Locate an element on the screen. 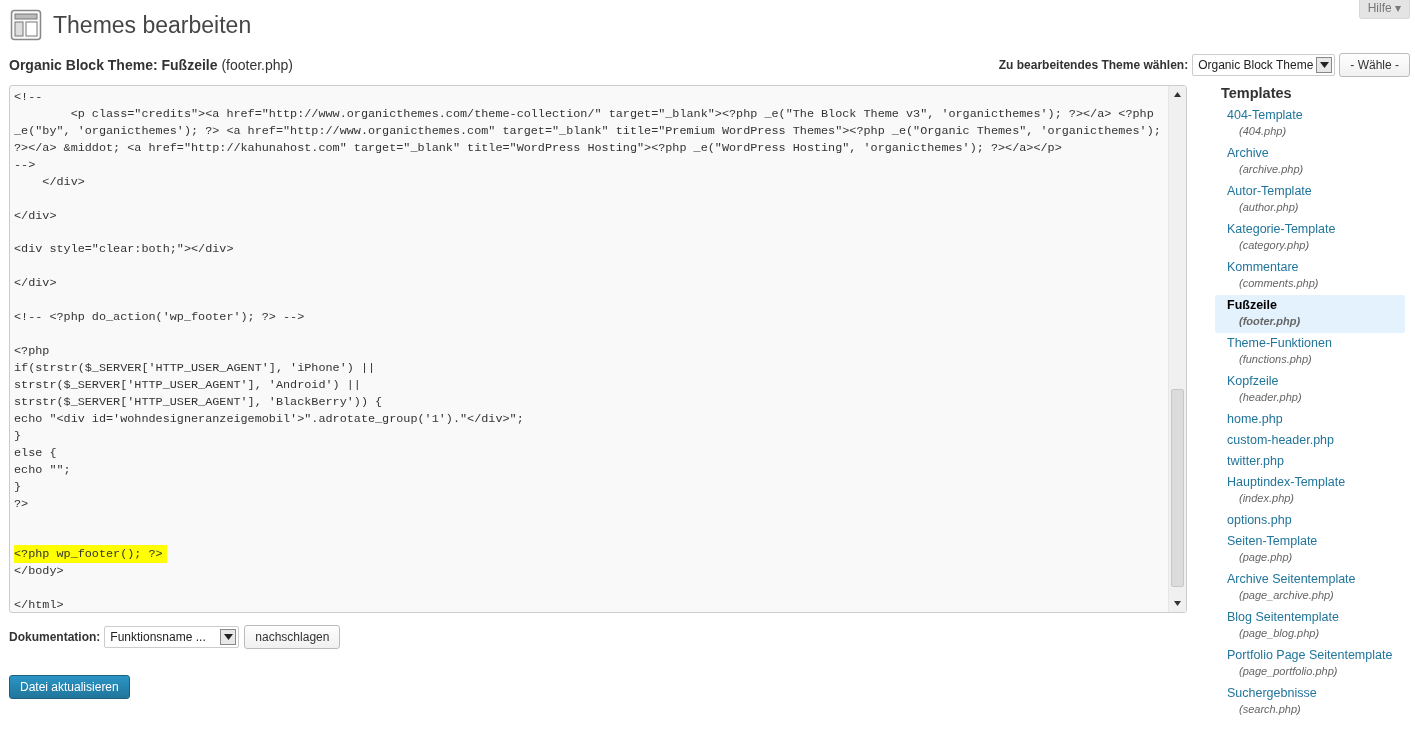  template-item: Portfolio Page Seitentemplate (page_portfolio.php) is located at coordinates (1310, 664).